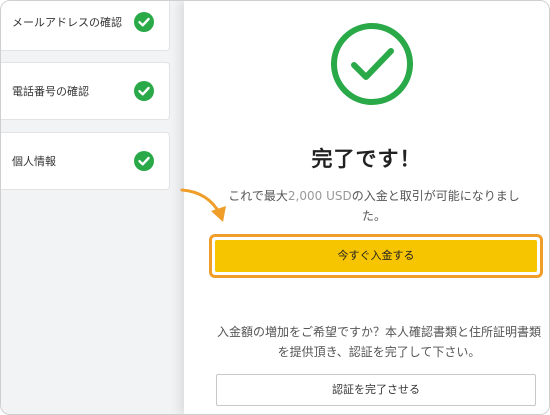  Describe the element at coordinates (67, 22) in the screenshot. I see `step-label-email: メールアドレスの確認` at that location.